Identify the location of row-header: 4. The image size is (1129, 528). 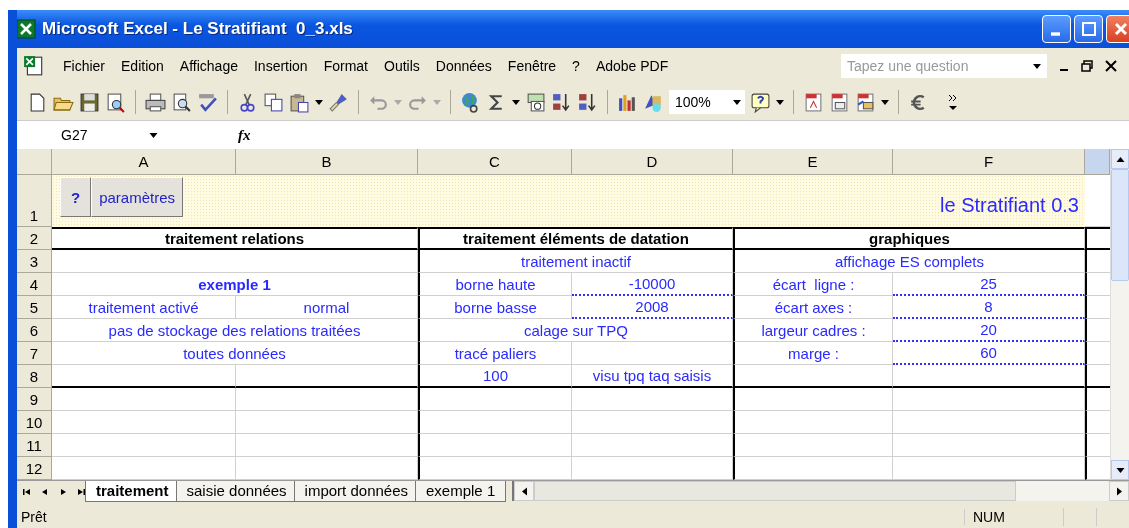
(34, 284).